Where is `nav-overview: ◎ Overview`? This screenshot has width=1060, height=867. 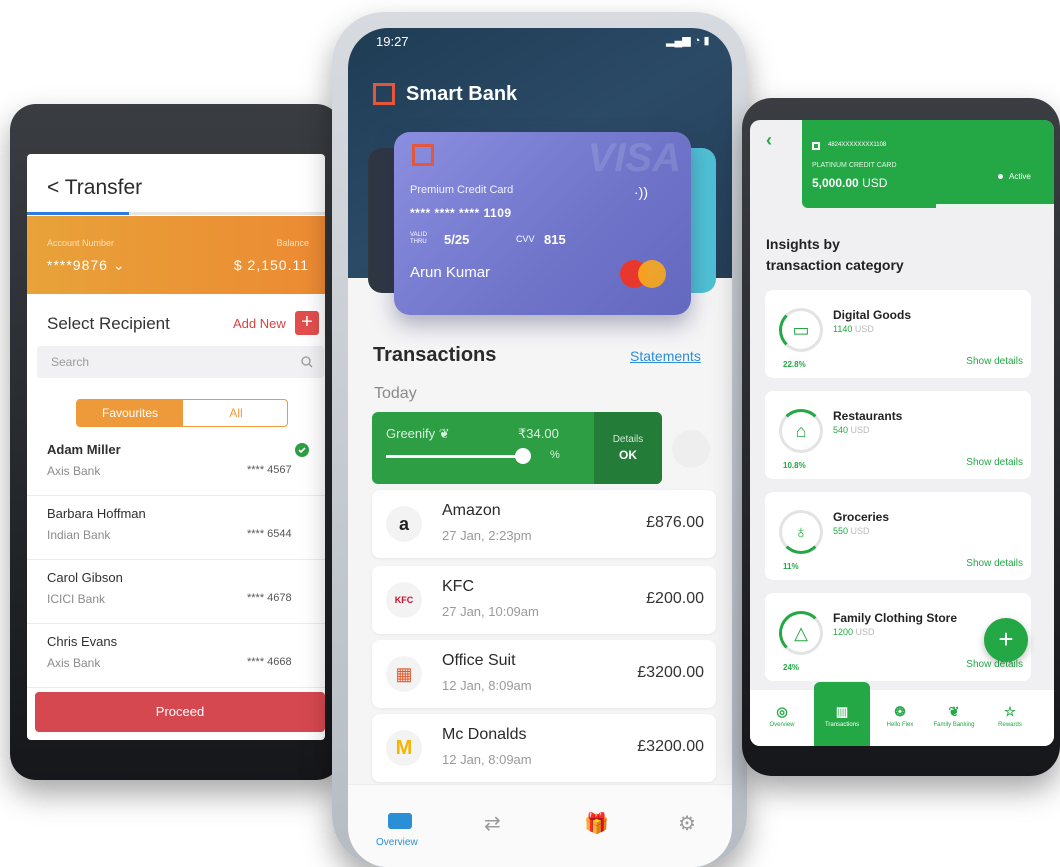 nav-overview: ◎ Overview is located at coordinates (782, 716).